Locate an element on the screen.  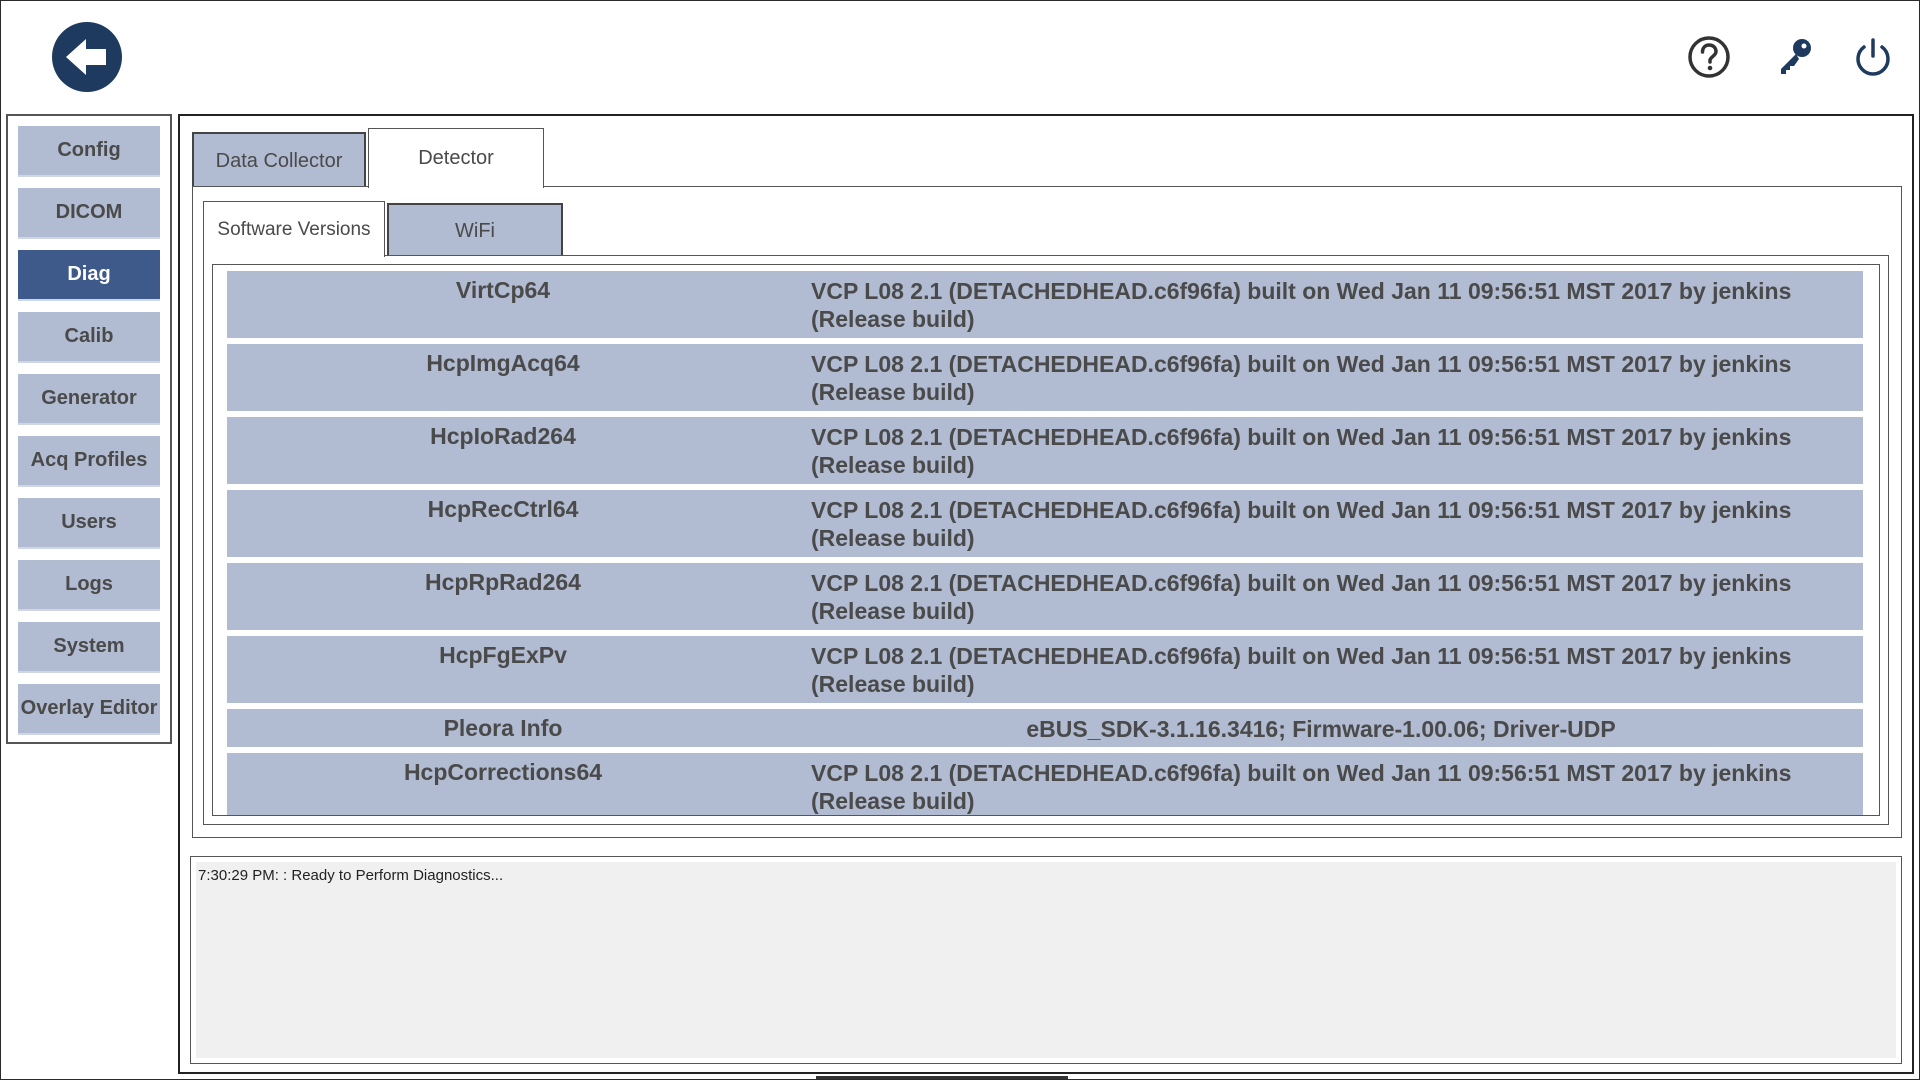
sidebar-item-system: System is located at coordinates (89, 646).